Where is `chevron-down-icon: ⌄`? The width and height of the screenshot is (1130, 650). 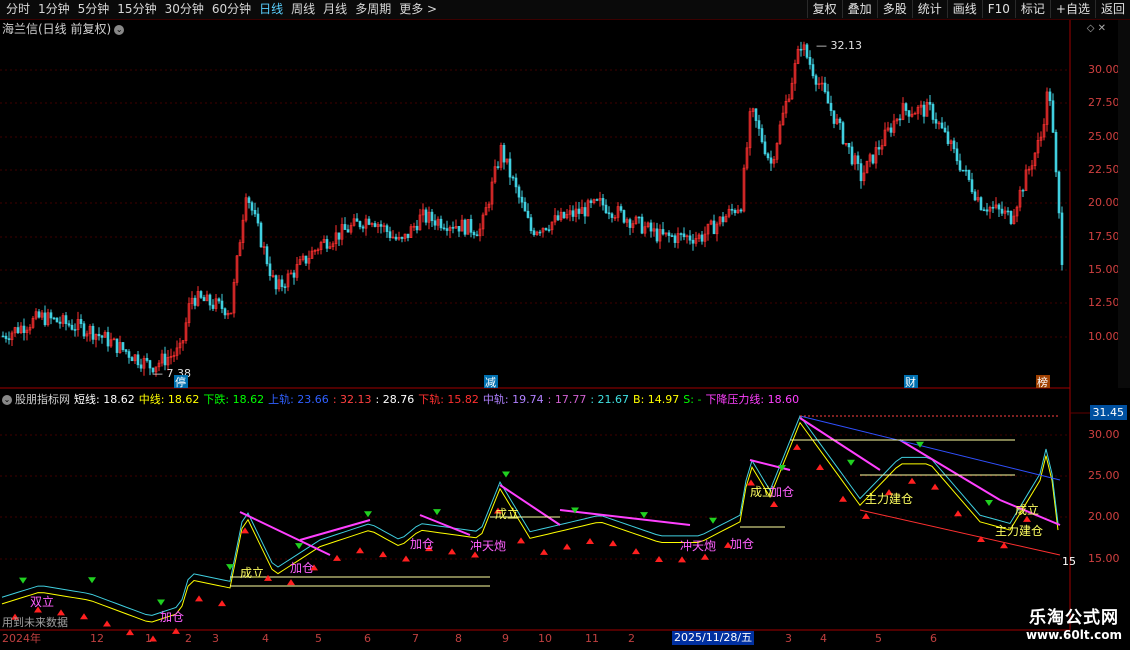 chevron-down-icon: ⌄ is located at coordinates (7, 400).